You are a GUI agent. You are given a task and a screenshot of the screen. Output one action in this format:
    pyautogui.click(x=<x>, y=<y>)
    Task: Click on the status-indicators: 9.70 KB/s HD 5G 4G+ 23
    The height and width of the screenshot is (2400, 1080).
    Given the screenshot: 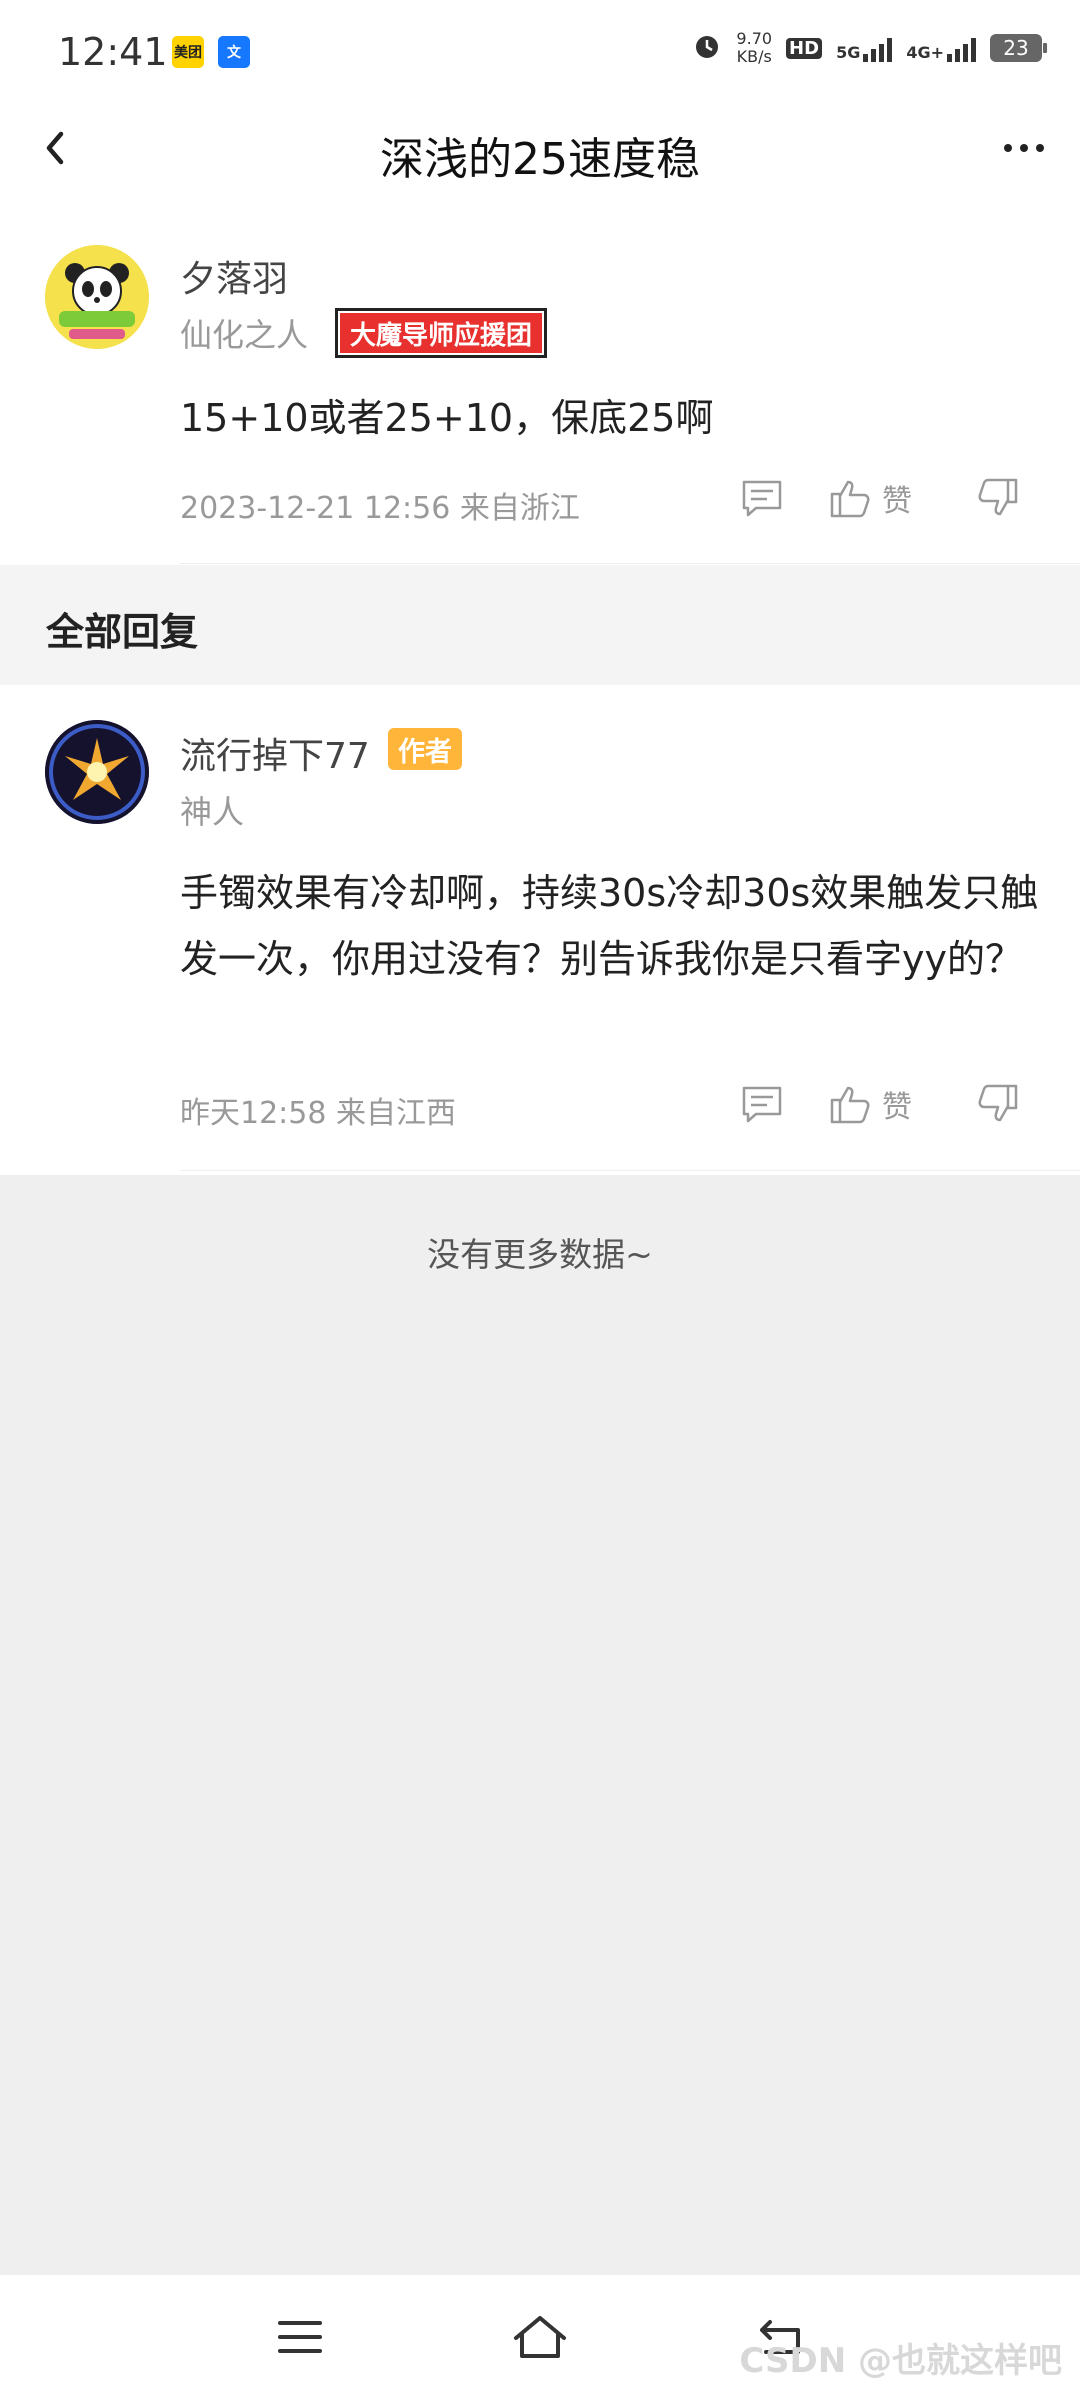 What is the action you would take?
    pyautogui.click(x=869, y=48)
    